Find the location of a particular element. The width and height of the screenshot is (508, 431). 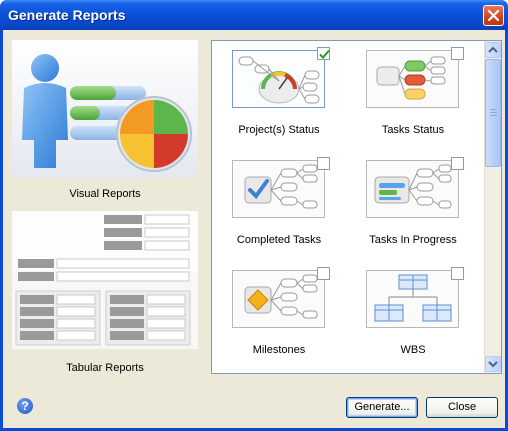

scroll-up-button is located at coordinates (493, 50).